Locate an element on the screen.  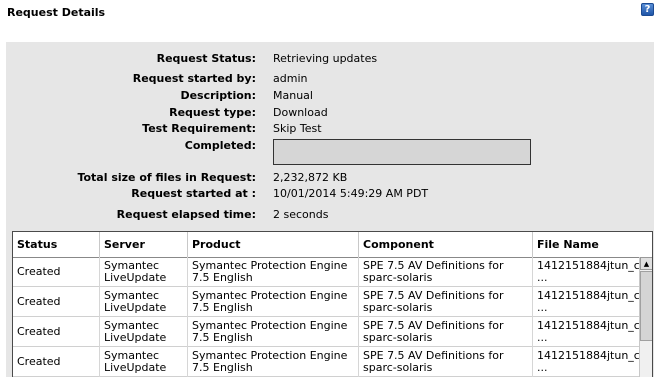
elapsed-time-row: Request elapsed time: is located at coordinates (128, 215).